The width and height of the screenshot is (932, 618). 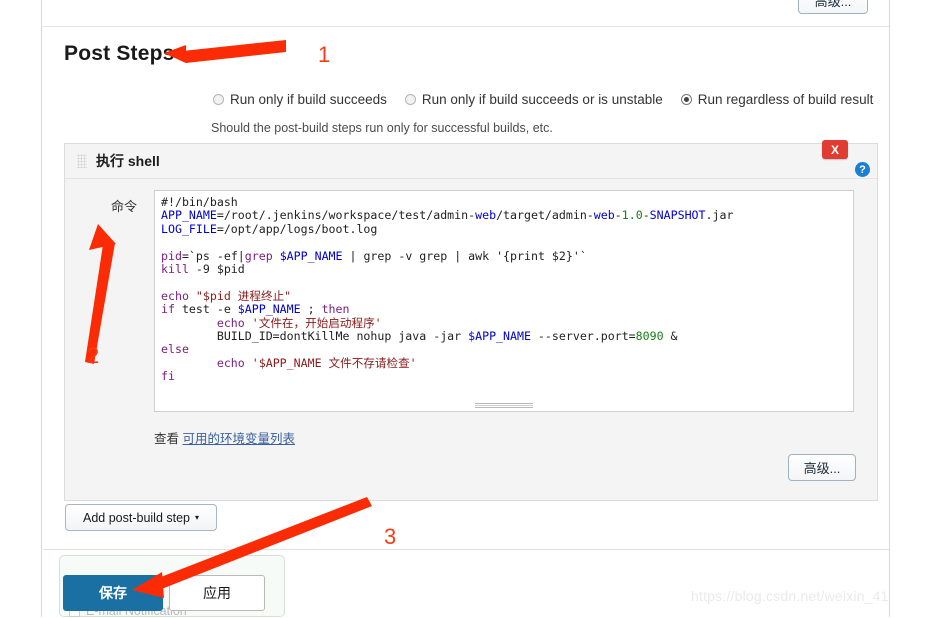 I want to click on radio-option-run-regardless: Run regardless of build result, so click(x=777, y=99).